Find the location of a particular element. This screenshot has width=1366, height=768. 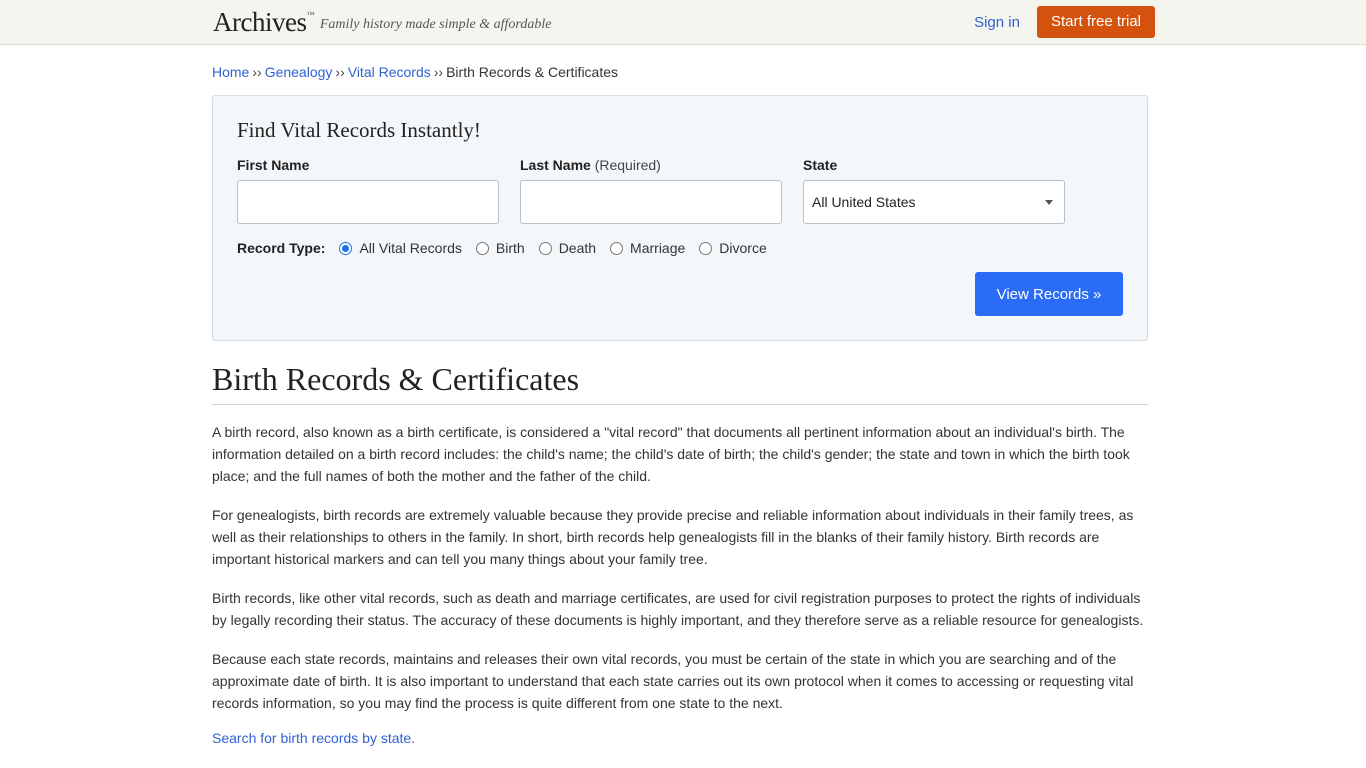

state-label: State is located at coordinates (820, 165).